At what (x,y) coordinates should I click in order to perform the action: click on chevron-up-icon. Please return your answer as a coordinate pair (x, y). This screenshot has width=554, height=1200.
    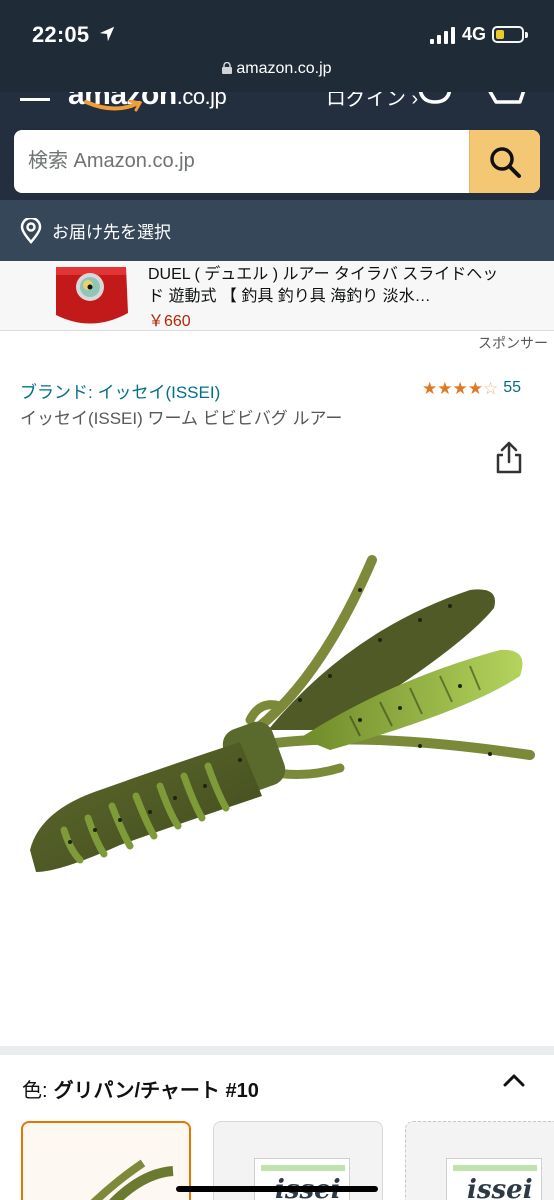
    Looking at the image, I should click on (514, 1080).